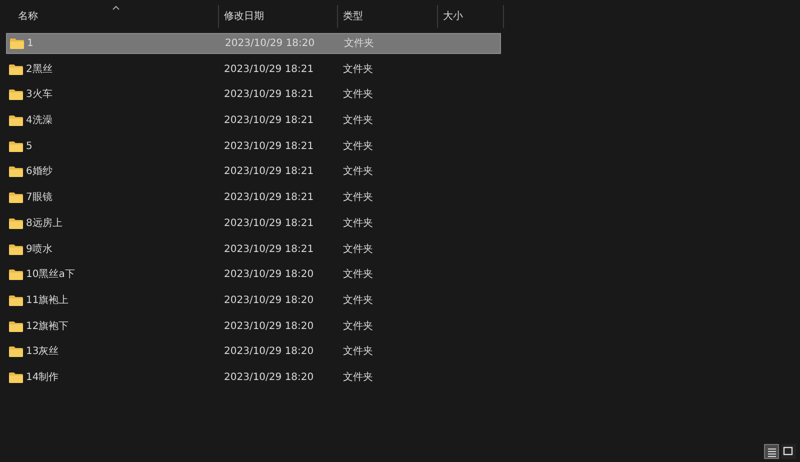 This screenshot has height=462, width=800. I want to click on file-row: 6婚纱 2023/10/29 18:21 文件夹, so click(253, 171).